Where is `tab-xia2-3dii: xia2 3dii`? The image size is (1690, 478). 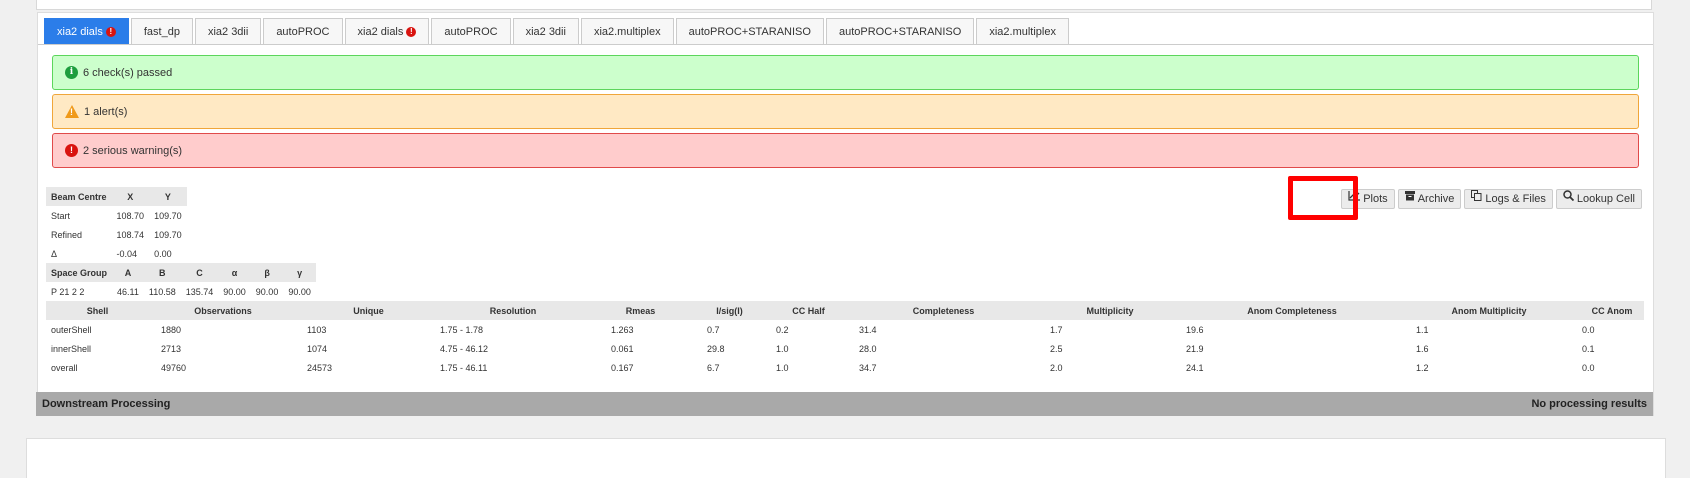
tab-xia2-3dii: xia2 3dii is located at coordinates (228, 31).